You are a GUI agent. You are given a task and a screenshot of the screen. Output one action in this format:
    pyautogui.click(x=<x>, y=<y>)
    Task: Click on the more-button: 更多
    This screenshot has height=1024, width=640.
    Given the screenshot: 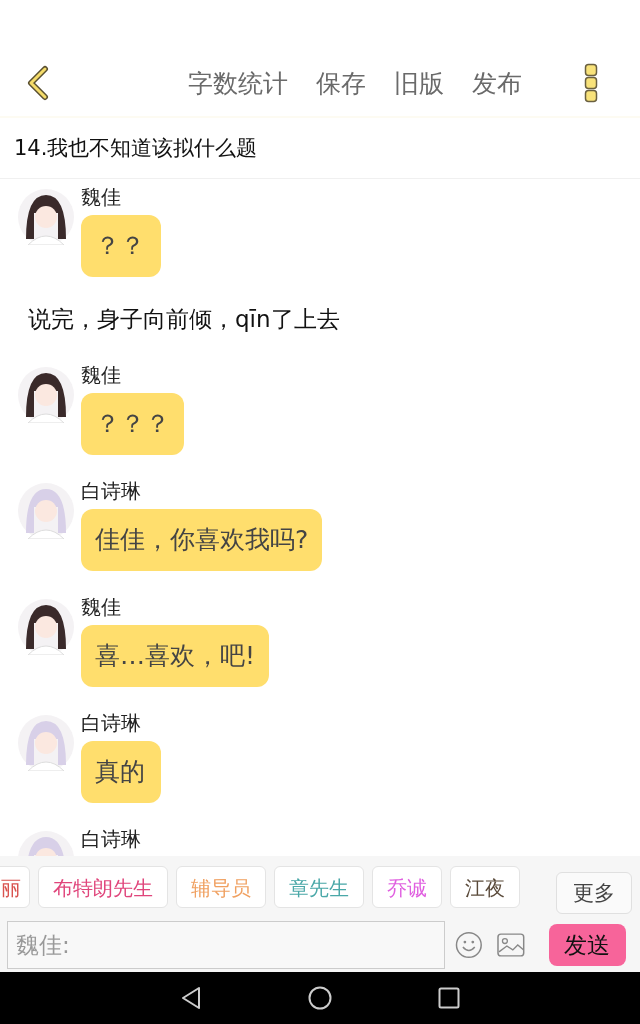 What is the action you would take?
    pyautogui.click(x=594, y=893)
    